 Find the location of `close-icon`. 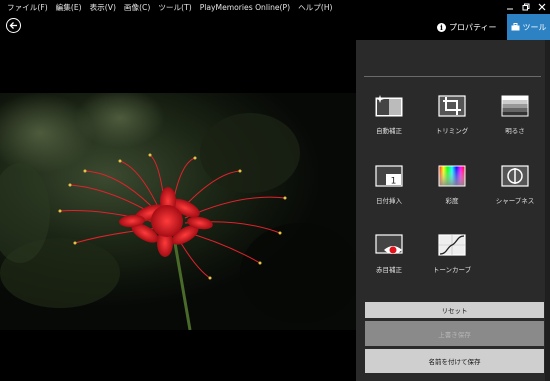

close-icon is located at coordinates (542, 7).